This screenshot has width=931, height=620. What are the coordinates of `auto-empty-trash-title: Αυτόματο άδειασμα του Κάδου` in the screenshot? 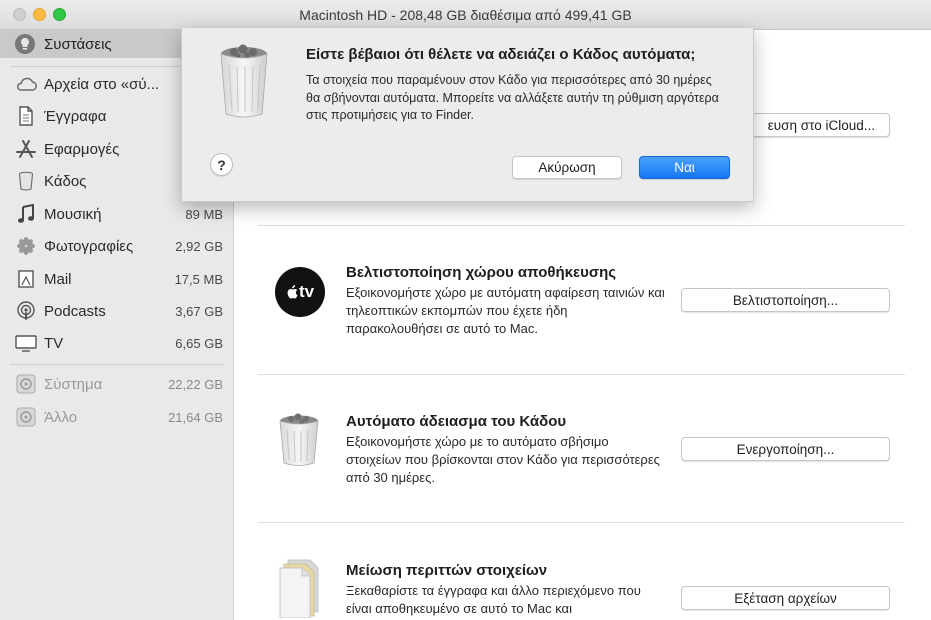 It's located at (456, 421).